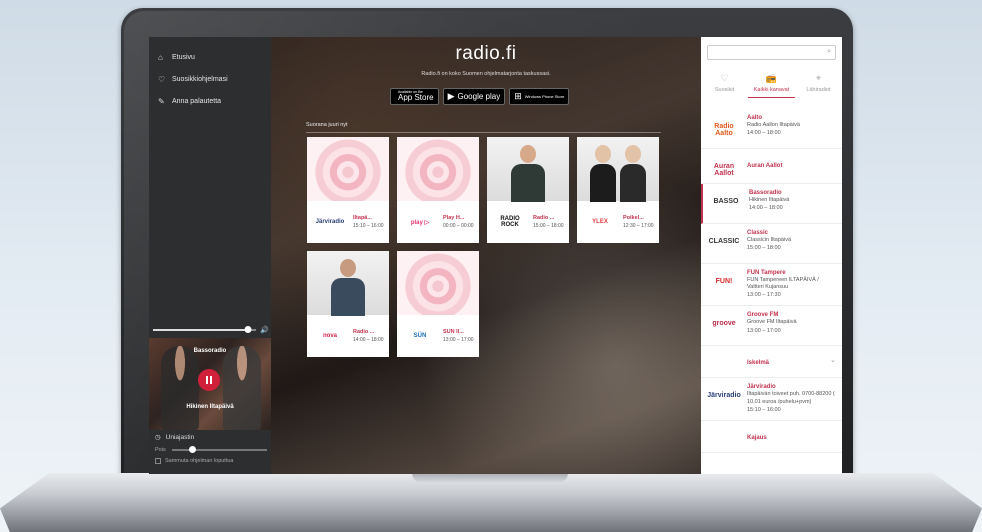  I want to click on timer-knob, so click(192, 449).